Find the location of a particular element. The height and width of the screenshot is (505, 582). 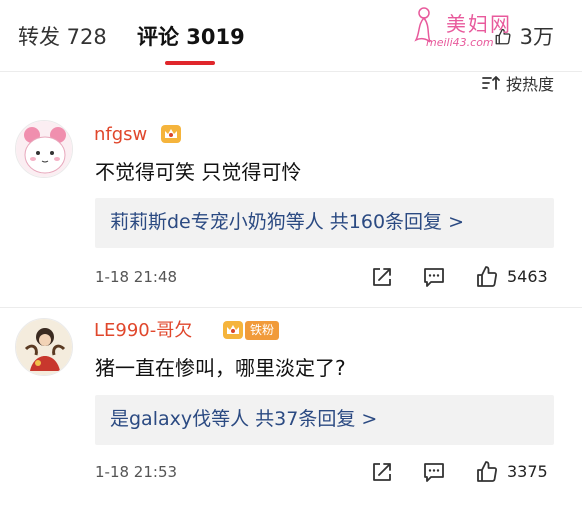

comment-meta: 1-18 21:53 3375 is located at coordinates (324, 472).